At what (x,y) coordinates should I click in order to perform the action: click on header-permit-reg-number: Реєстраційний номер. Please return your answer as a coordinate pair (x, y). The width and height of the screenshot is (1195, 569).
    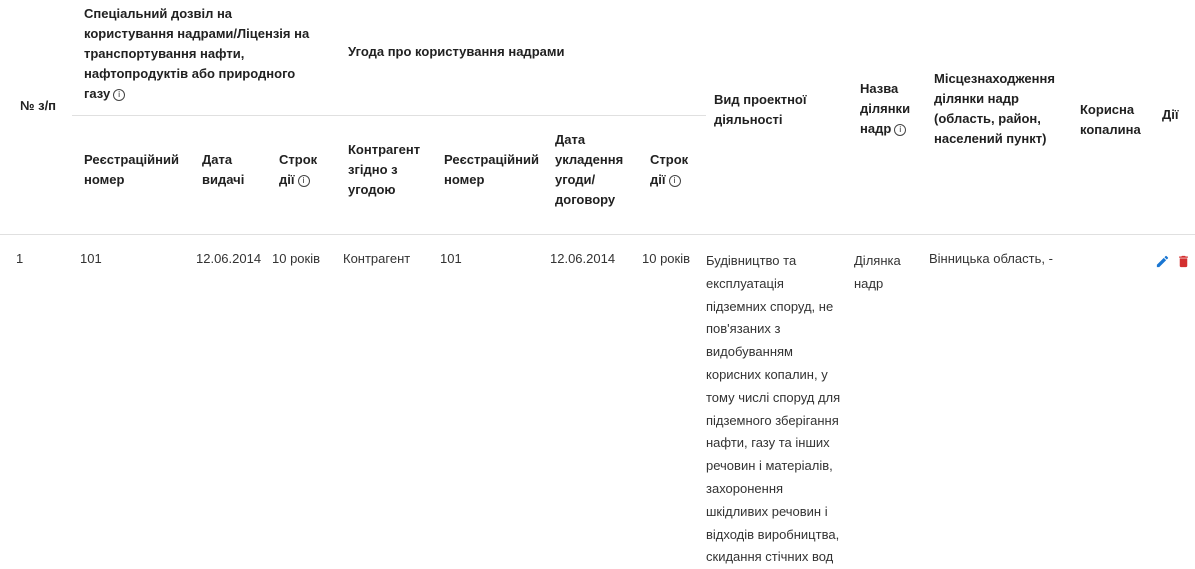
    Looking at the image, I should click on (131, 169).